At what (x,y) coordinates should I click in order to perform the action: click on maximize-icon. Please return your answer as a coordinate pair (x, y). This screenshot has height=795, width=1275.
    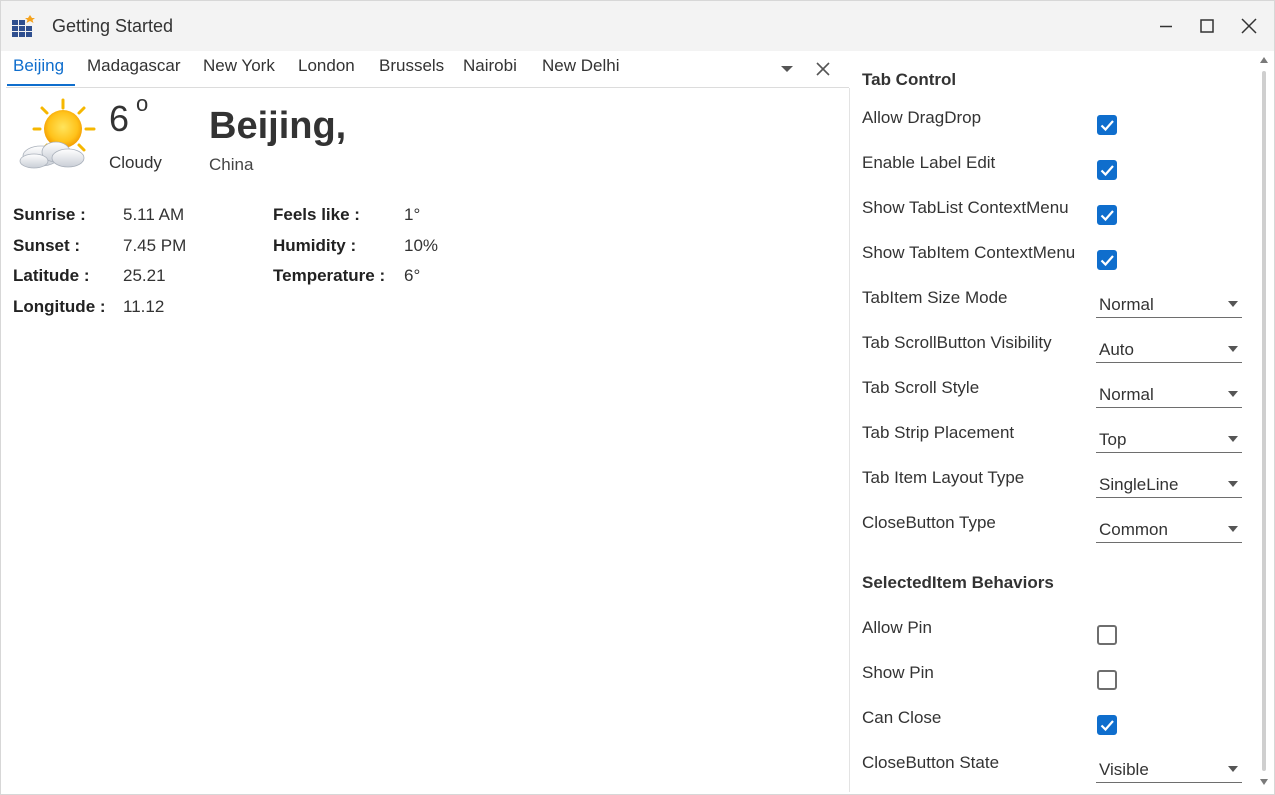
    Looking at the image, I should click on (1207, 26).